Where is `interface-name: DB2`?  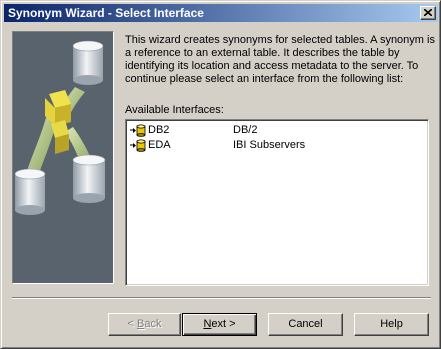 interface-name: DB2 is located at coordinates (159, 130).